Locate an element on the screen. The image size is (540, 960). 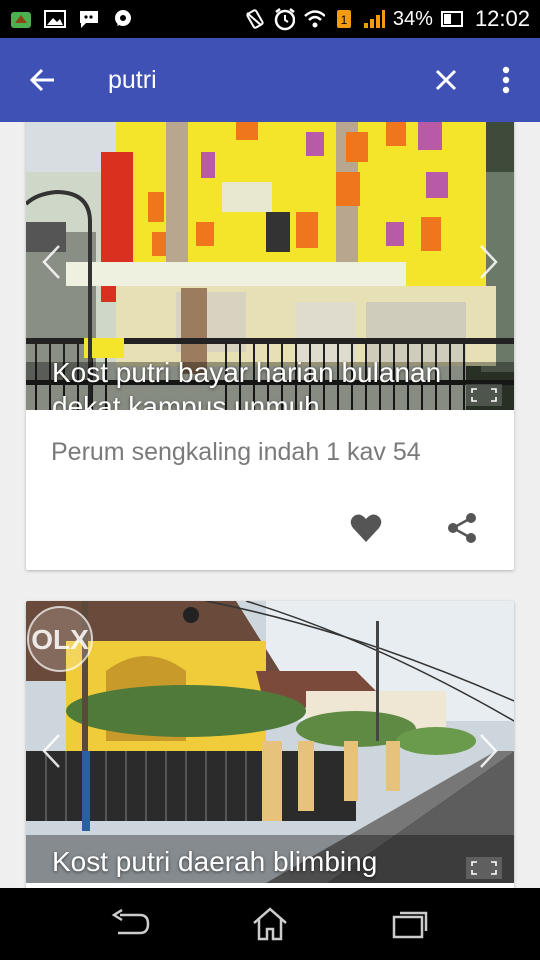
sim-icon: 1 is located at coordinates (344, 19).